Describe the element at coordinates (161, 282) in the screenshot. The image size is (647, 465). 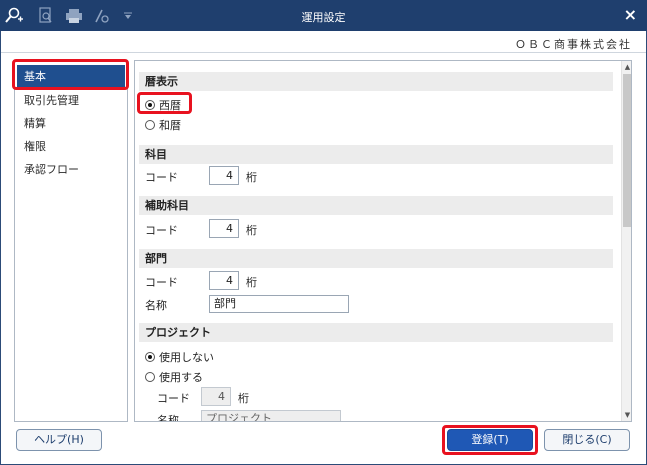
I see `department-code-label: コード` at that location.